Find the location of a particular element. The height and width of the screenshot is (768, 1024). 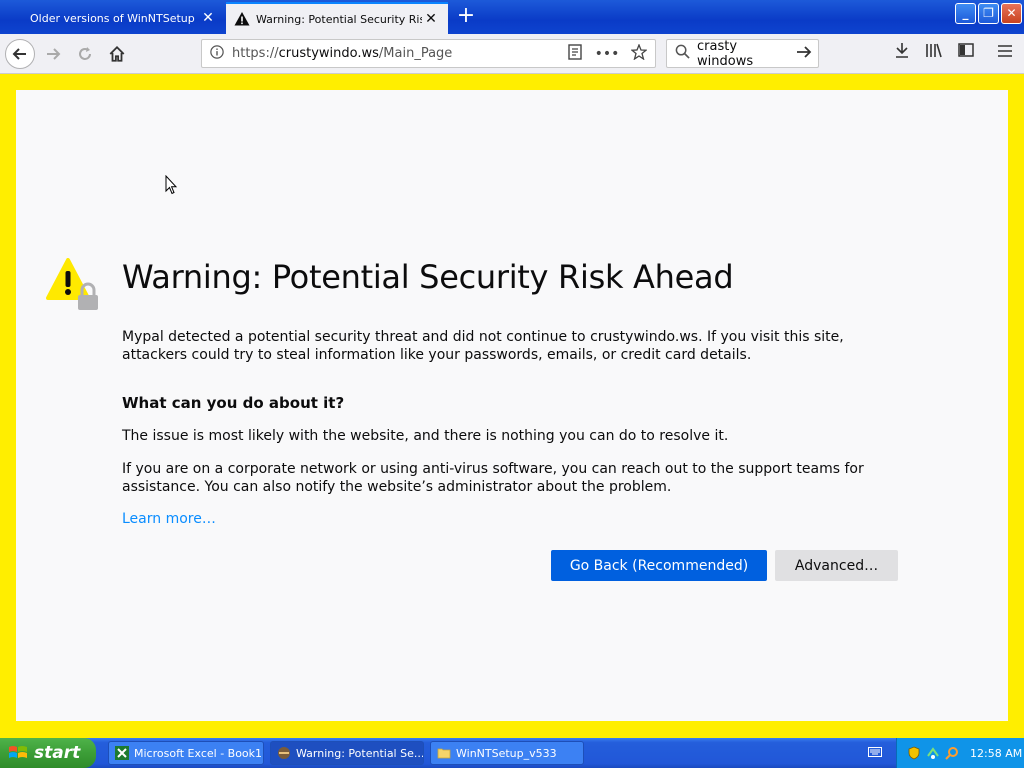

tab-label: Warning: Potential Security Risk A is located at coordinates (339, 19).